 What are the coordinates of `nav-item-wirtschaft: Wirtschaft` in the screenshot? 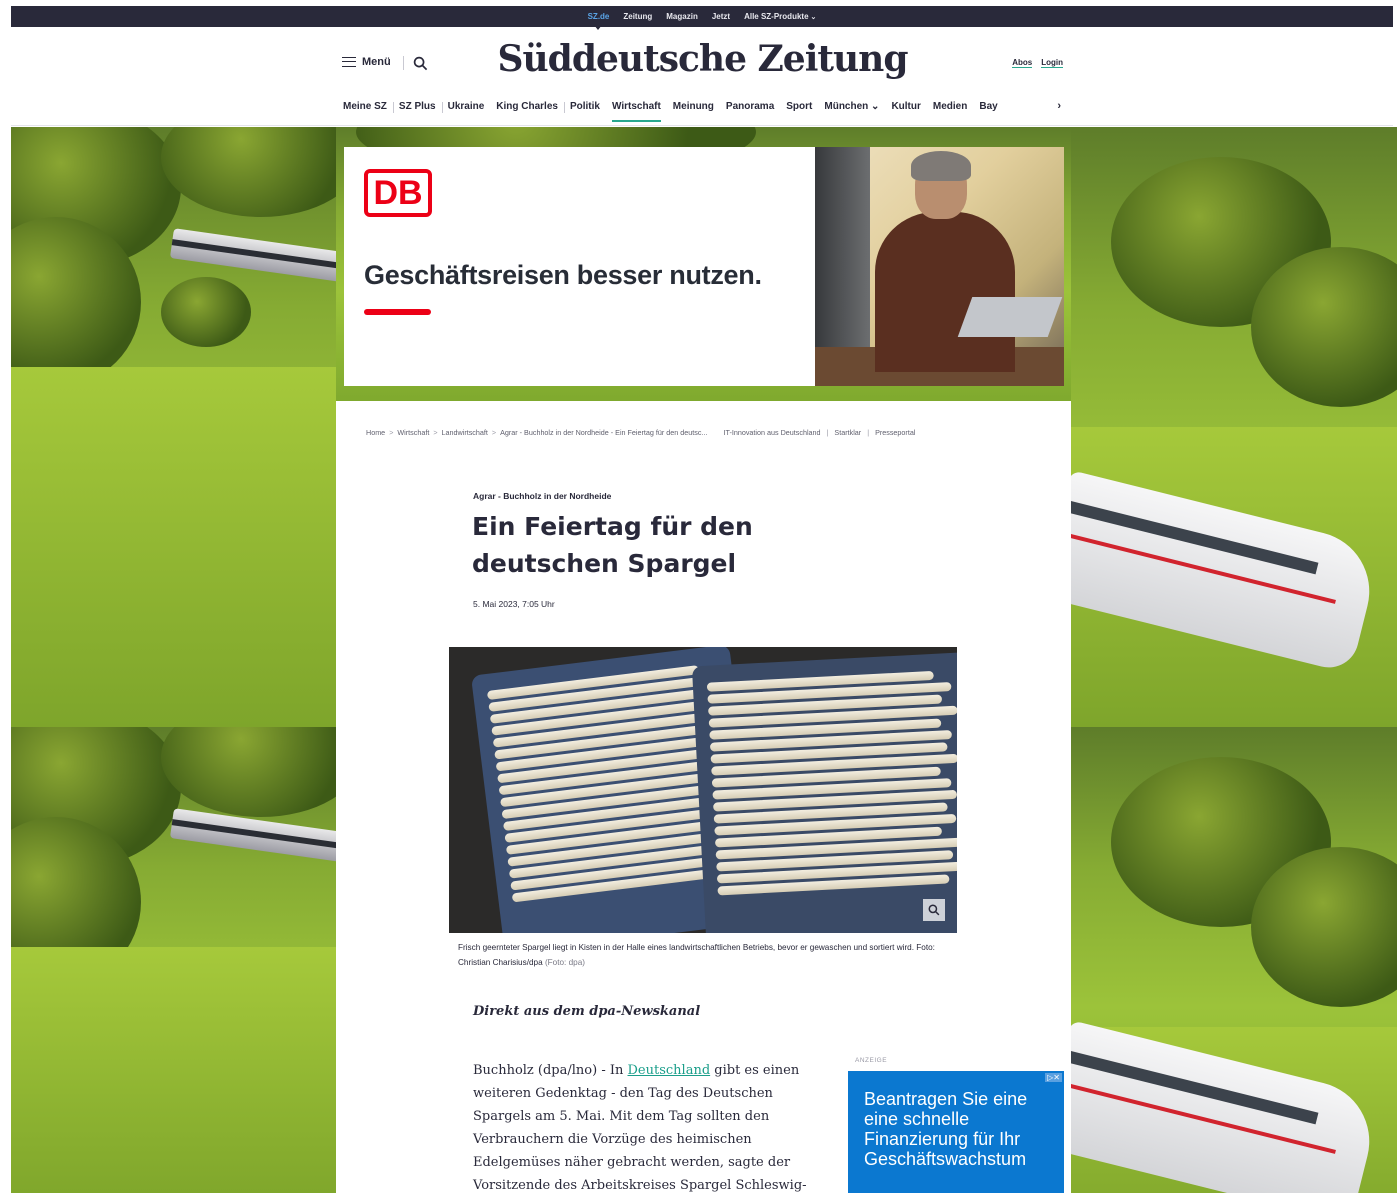 It's located at (636, 110).